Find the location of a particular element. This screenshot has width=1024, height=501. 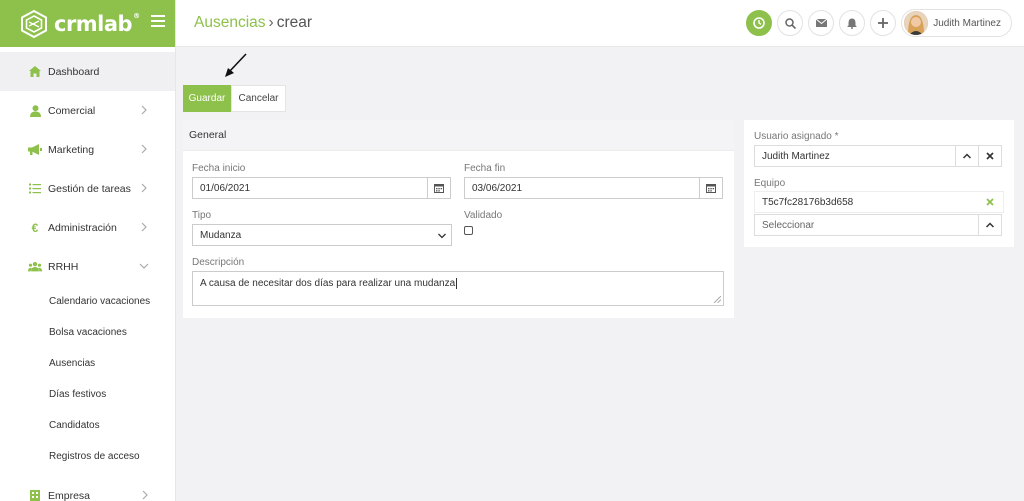

fecha-fin-input: 03/06/2021 is located at coordinates (582, 188).